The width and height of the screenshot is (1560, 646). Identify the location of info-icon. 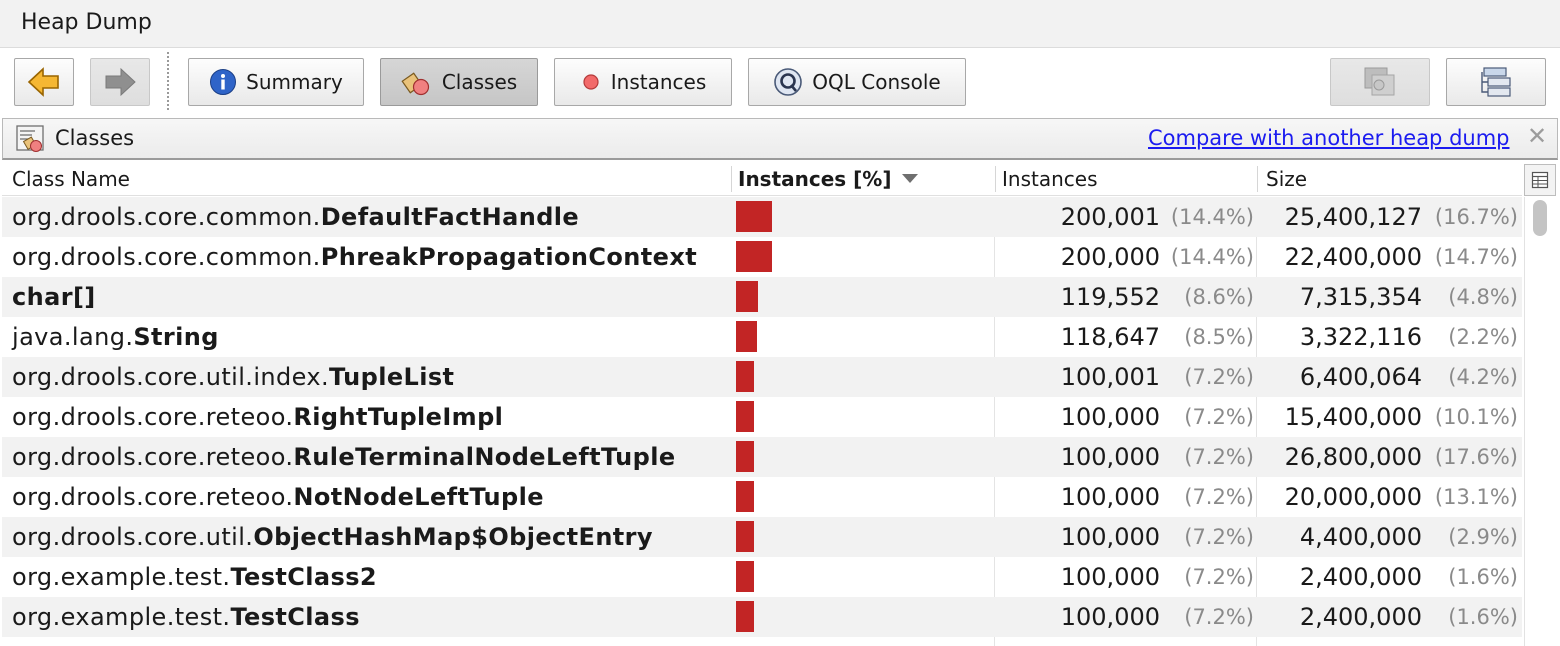
(223, 82).